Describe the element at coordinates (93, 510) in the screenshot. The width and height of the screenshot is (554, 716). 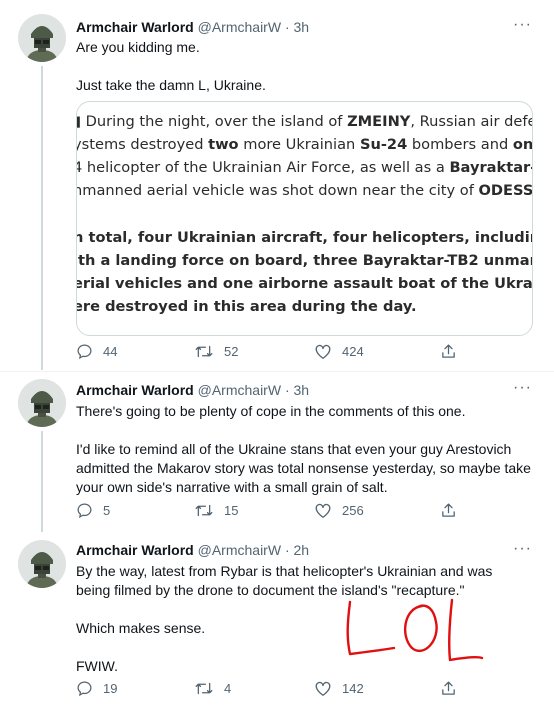
I see `reply-button: 5` at that location.